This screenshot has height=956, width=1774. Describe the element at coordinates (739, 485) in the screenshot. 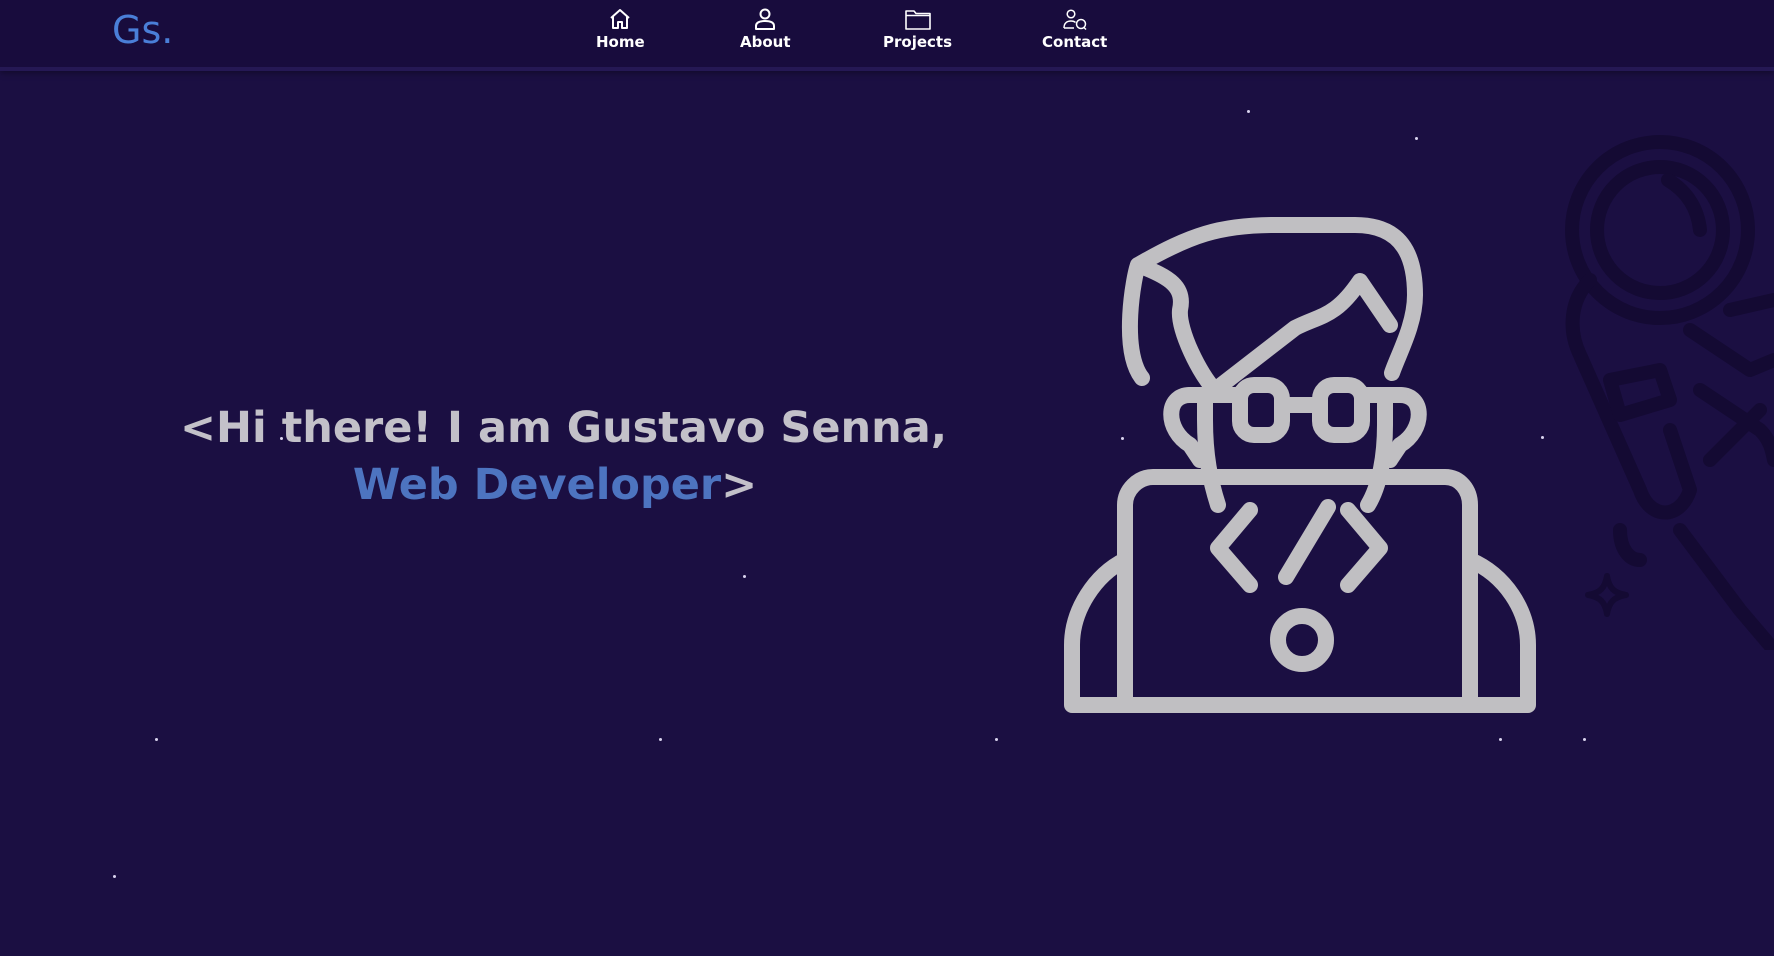

I see `hero-closing-bracket: >` at that location.